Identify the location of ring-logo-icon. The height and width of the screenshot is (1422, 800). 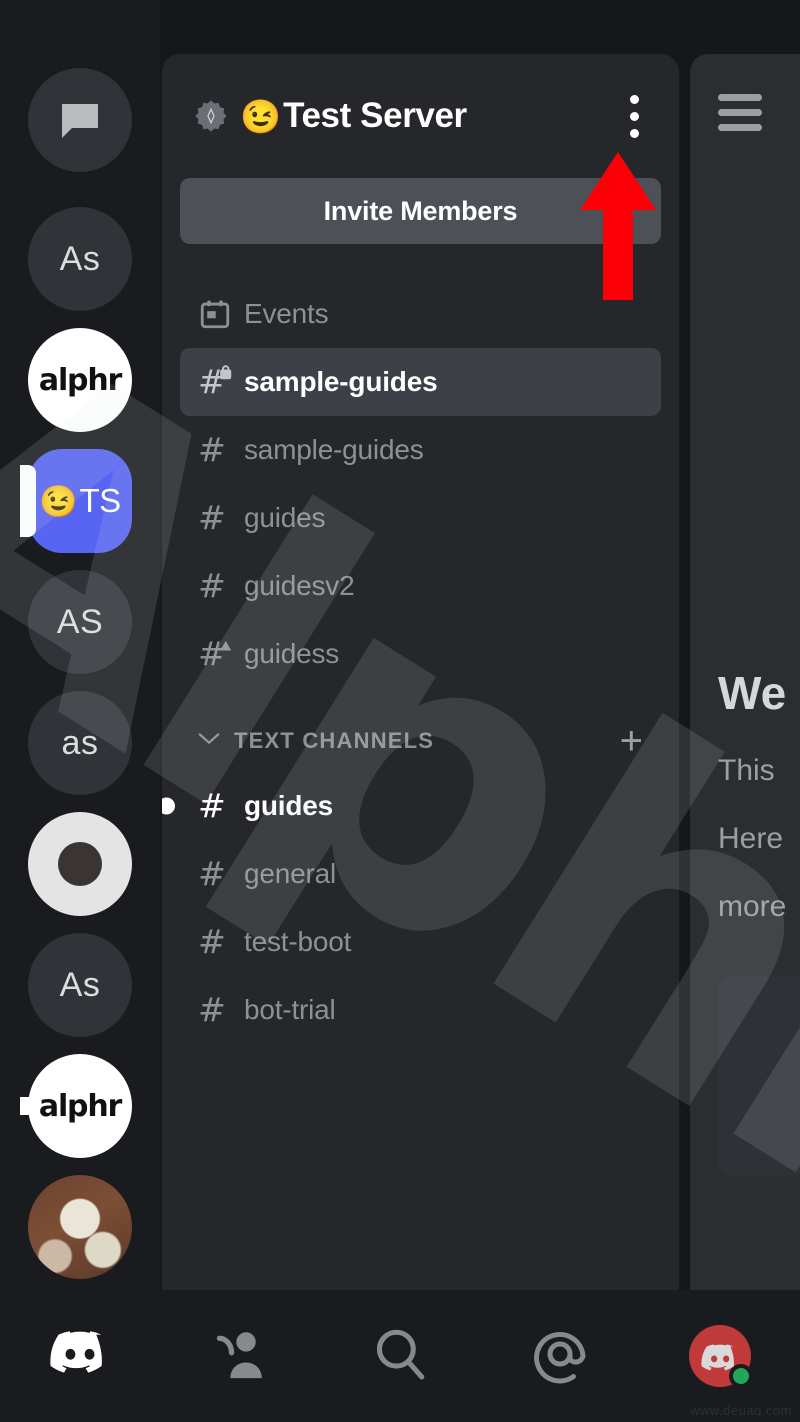
(80, 864).